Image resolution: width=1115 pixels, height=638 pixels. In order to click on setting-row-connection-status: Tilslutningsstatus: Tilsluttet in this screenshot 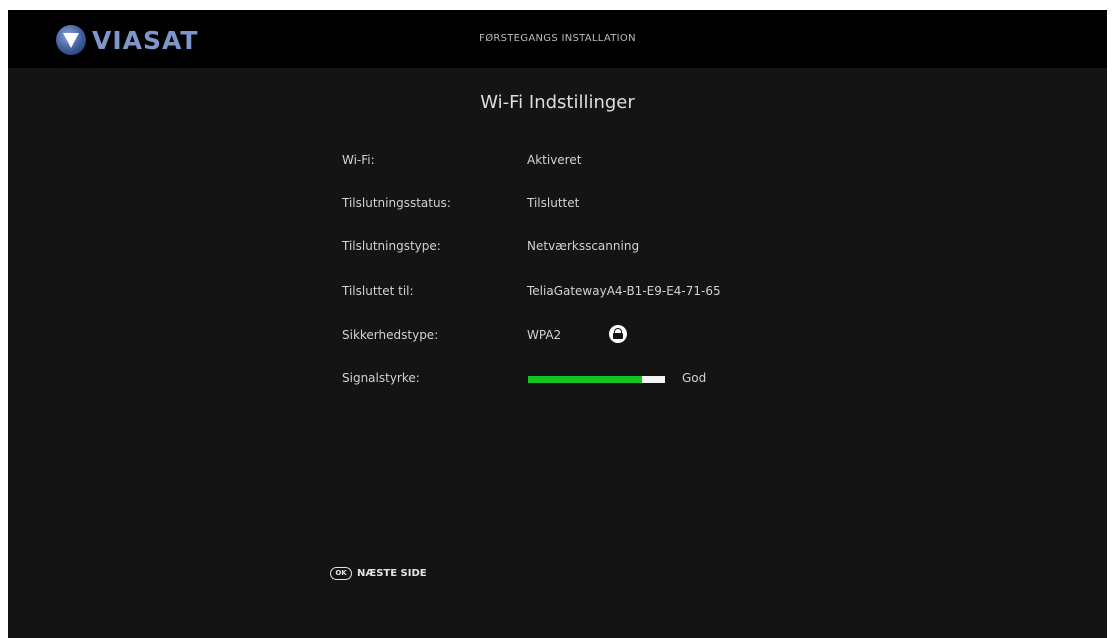, I will do `click(642, 206)`.